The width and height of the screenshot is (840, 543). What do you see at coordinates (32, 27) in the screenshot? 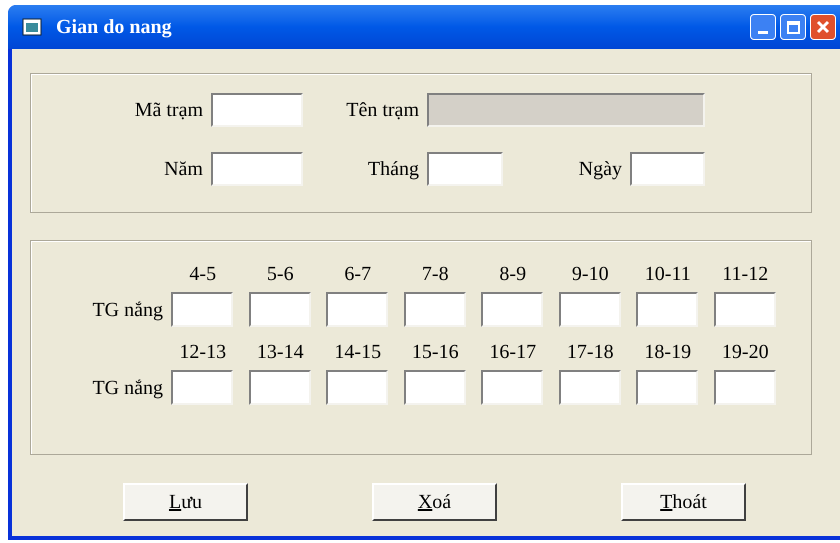
I see `window-icon` at bounding box center [32, 27].